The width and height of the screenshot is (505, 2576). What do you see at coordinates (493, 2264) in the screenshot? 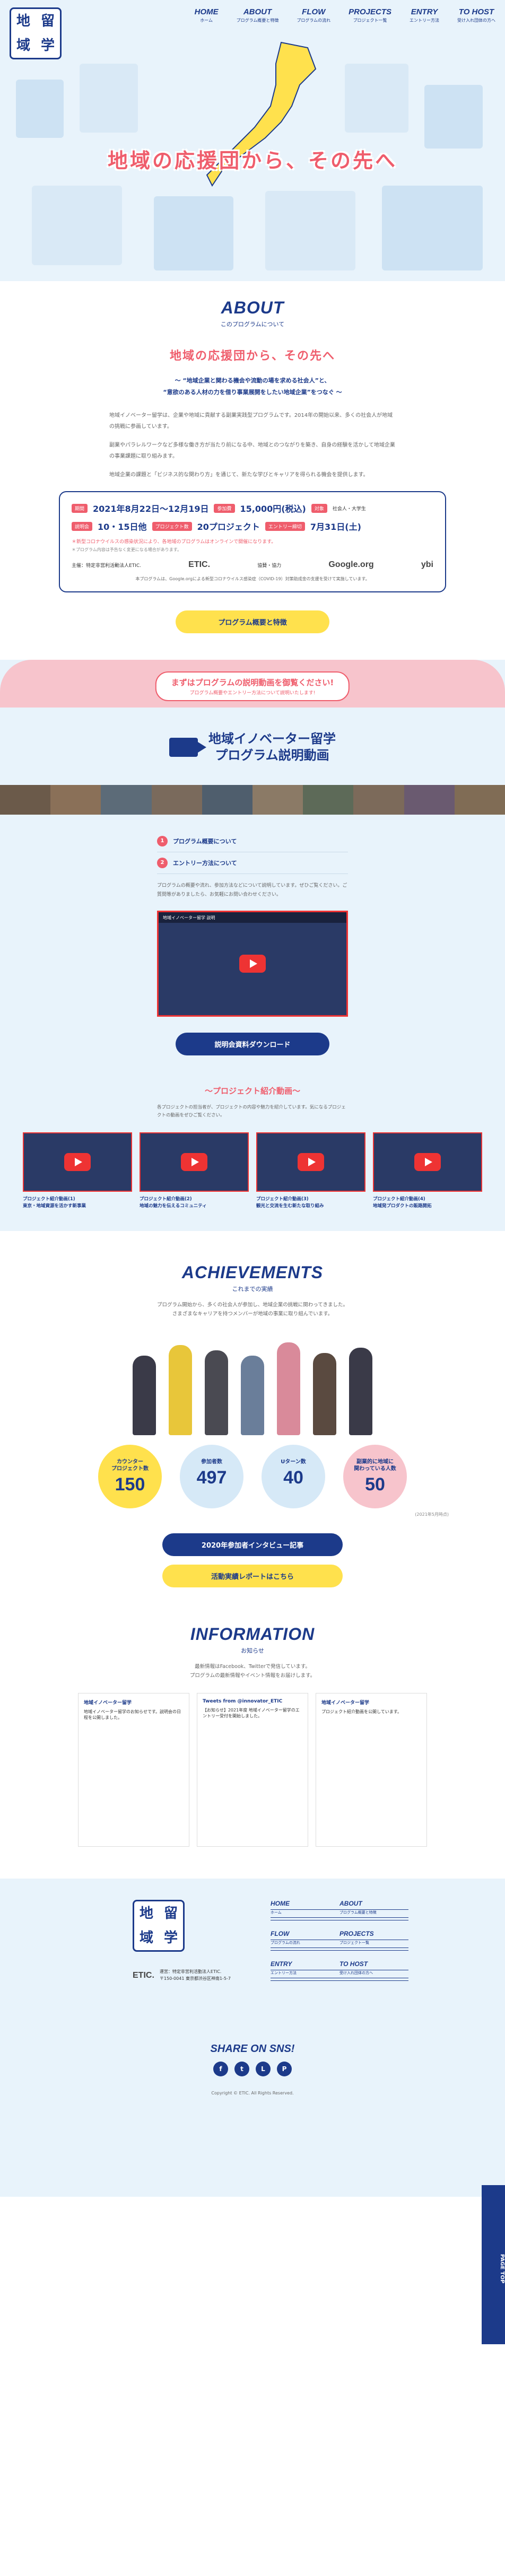
I see `page-top-button: PAGE TOP` at bounding box center [493, 2264].